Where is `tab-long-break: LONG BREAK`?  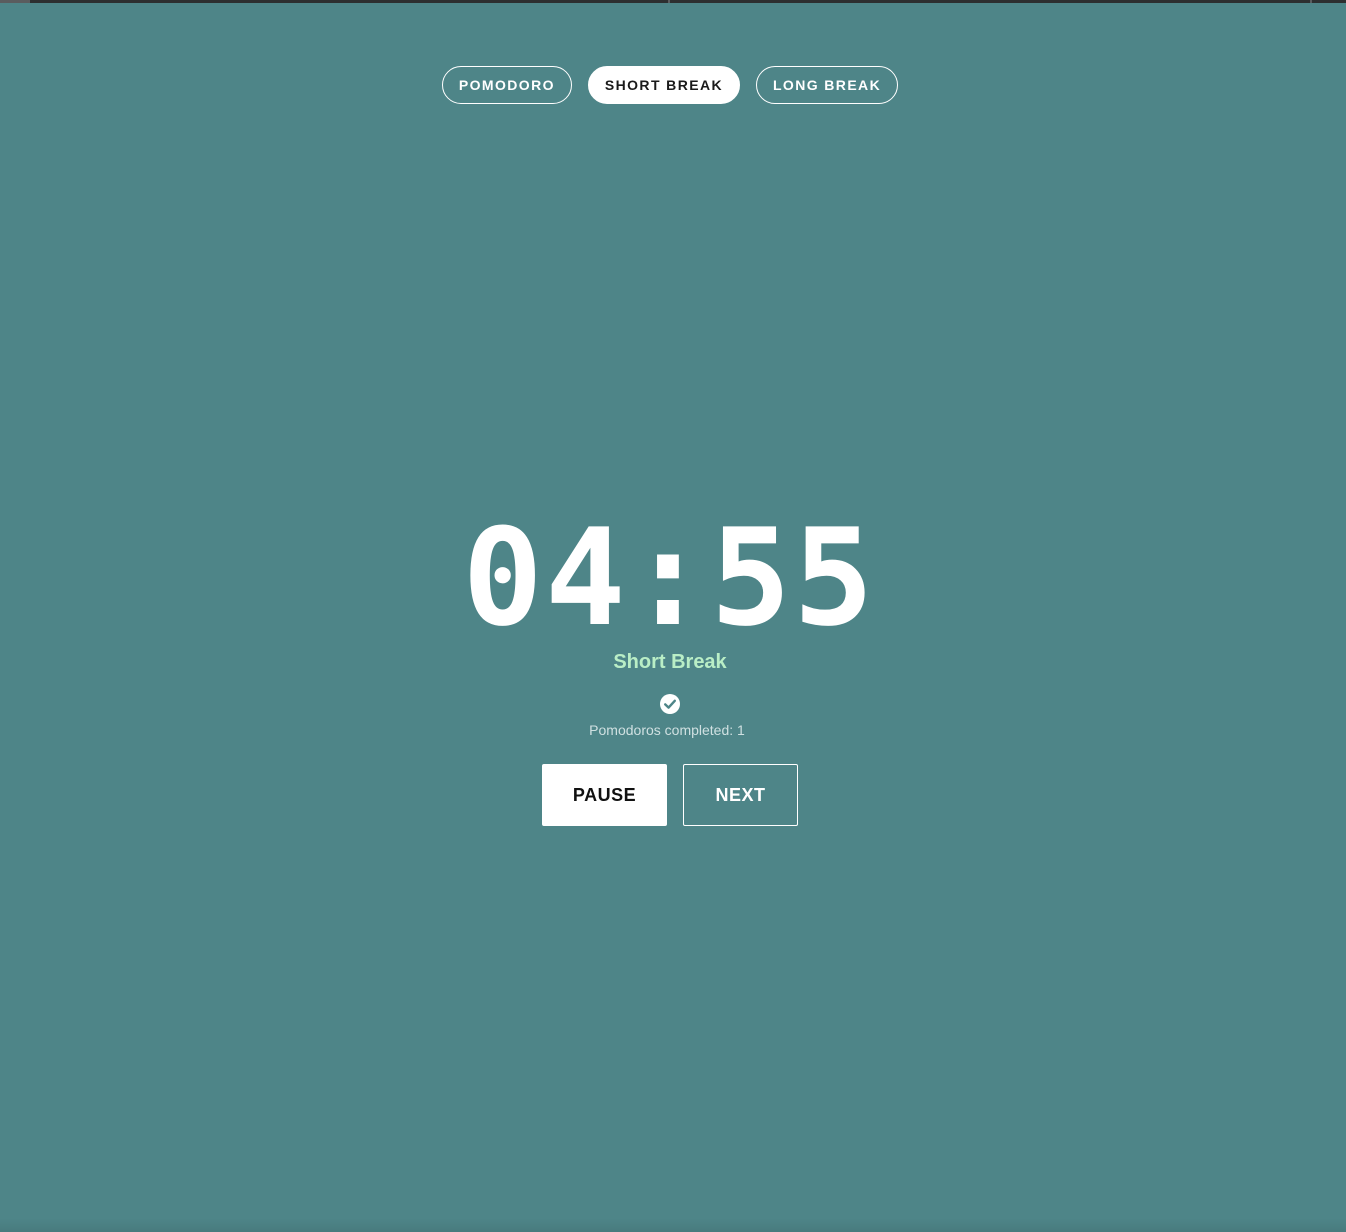 tab-long-break: LONG BREAK is located at coordinates (827, 85).